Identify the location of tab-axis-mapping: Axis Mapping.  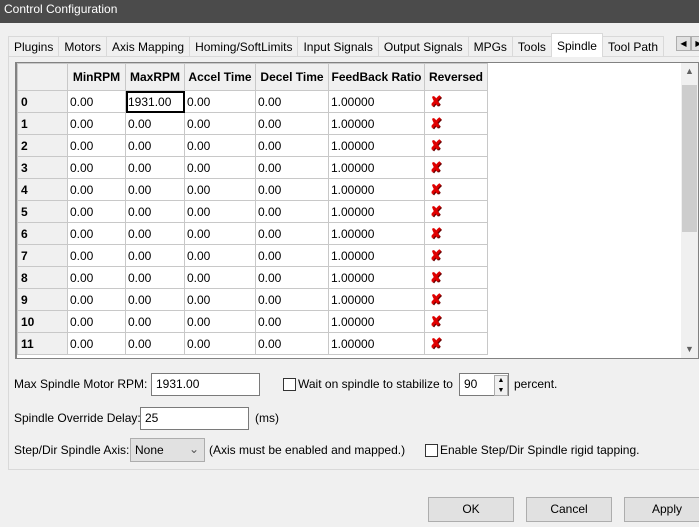
(148, 46).